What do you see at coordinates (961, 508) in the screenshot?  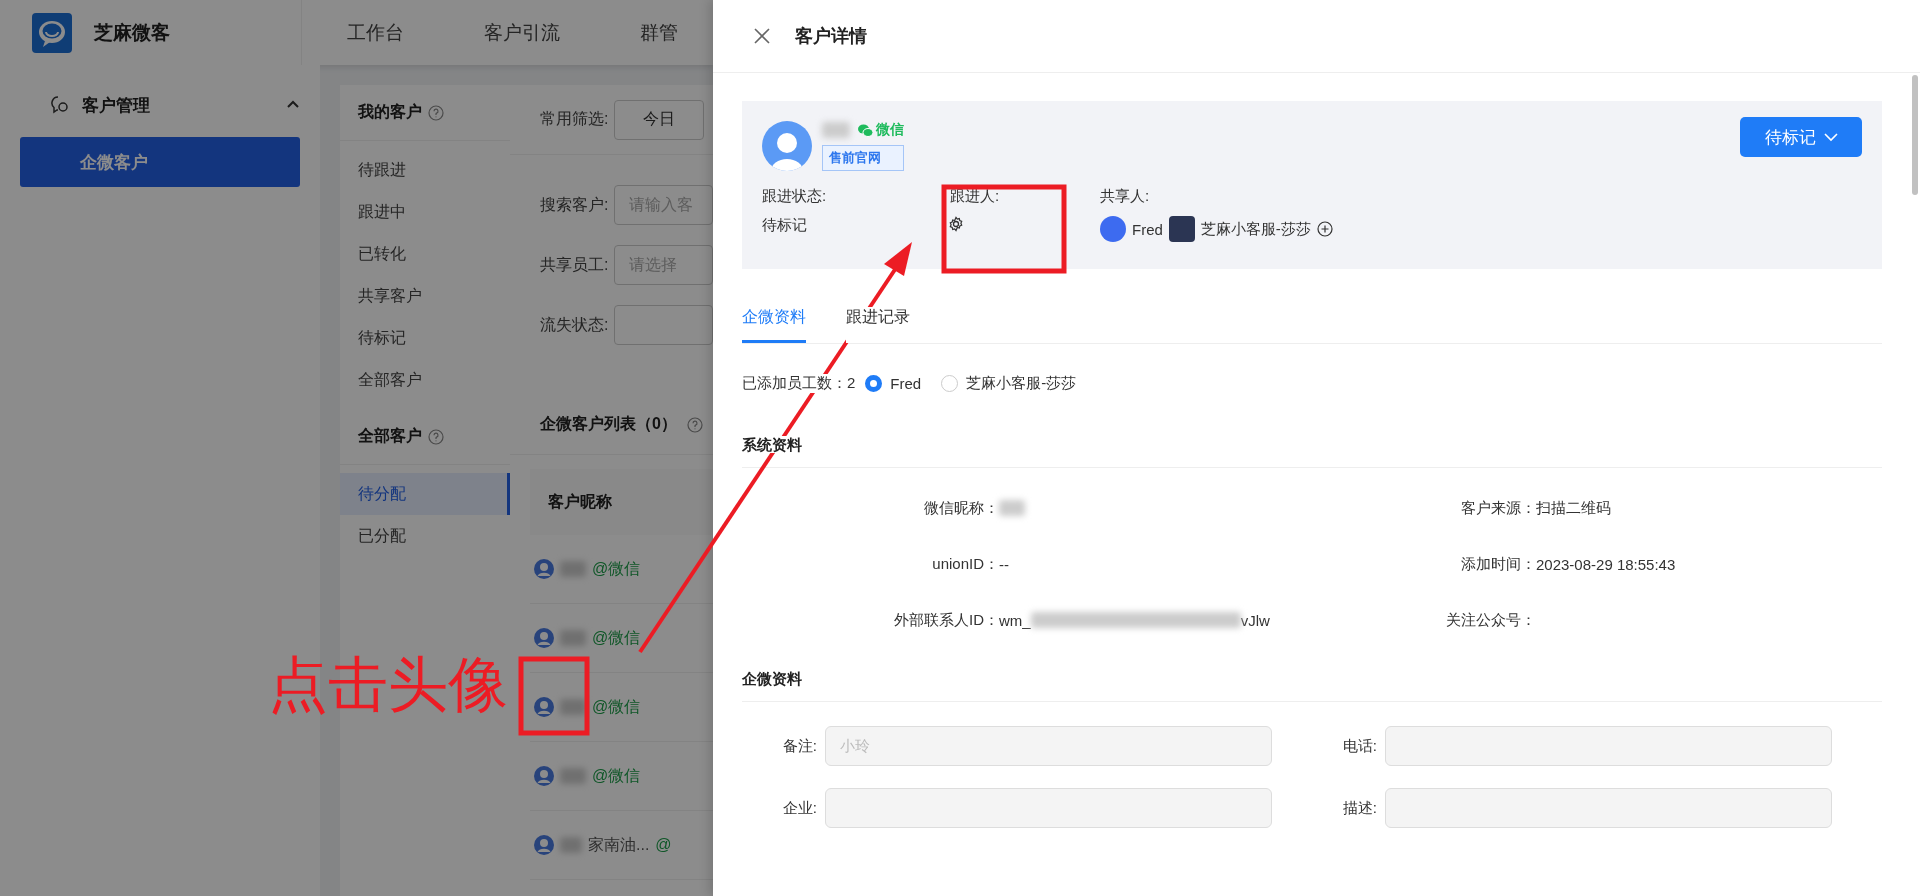 I see `info-label: 微信昵称：` at bounding box center [961, 508].